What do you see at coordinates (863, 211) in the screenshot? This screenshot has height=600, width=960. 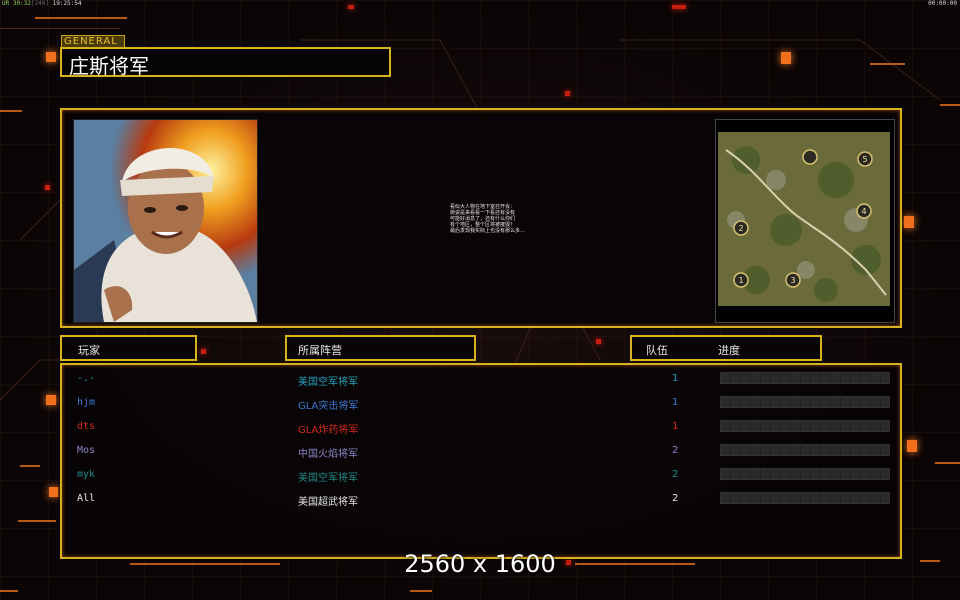 I see `map-start-marker: 4` at bounding box center [863, 211].